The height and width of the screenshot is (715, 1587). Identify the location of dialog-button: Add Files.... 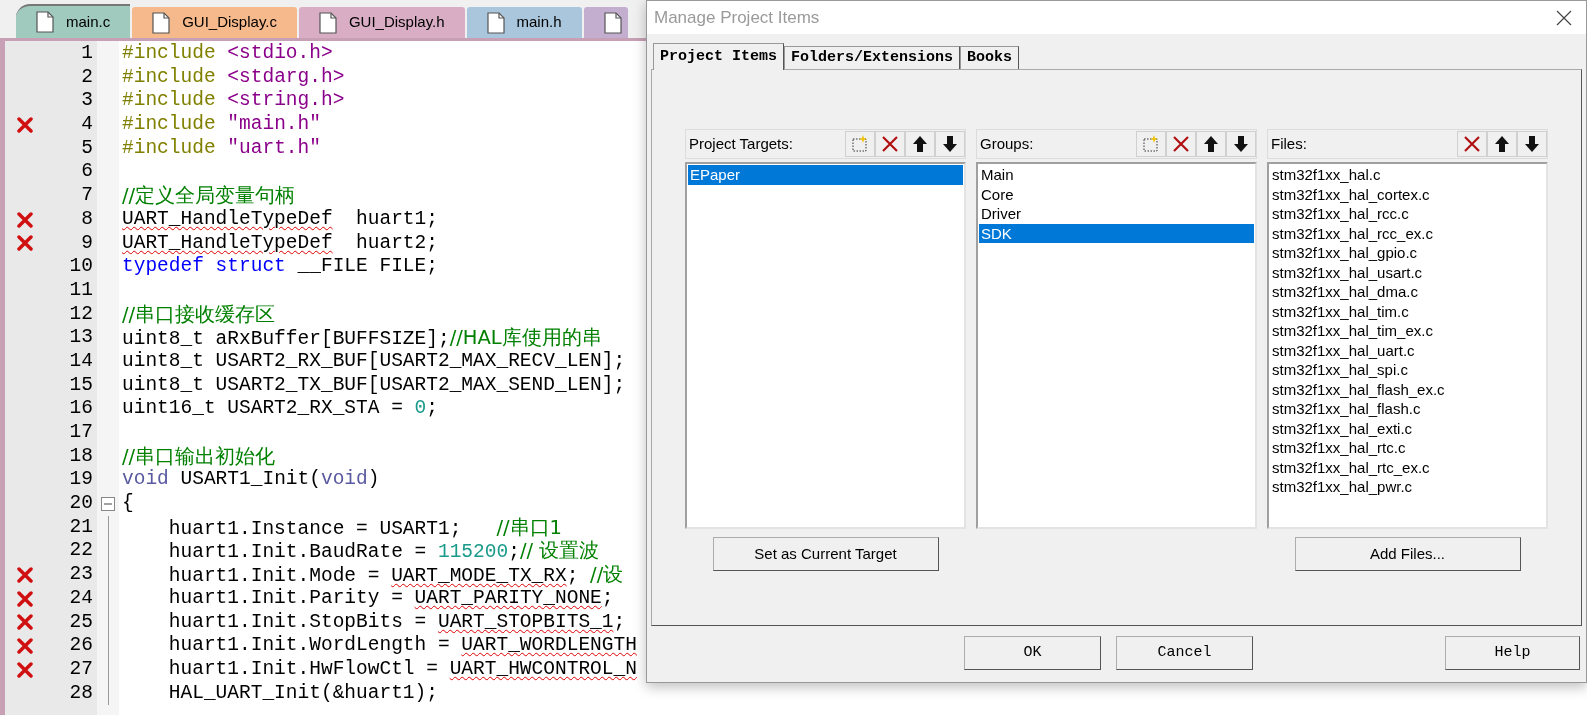
(1407, 554).